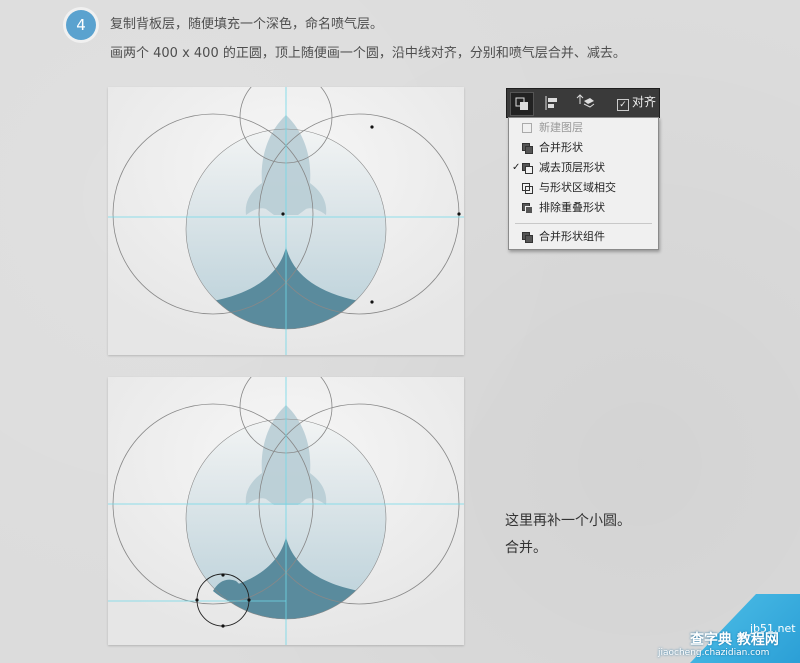  What do you see at coordinates (583, 128) in the screenshot?
I see `menu-item-new-layer: 新建图层` at bounding box center [583, 128].